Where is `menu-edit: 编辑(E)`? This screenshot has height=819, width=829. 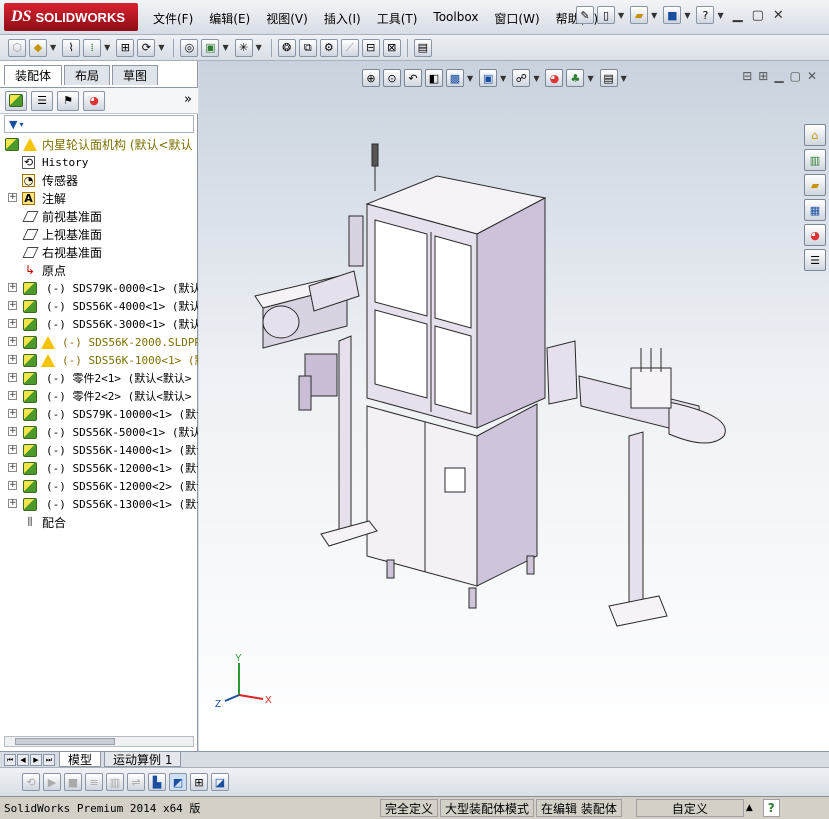
menu-edit: 编辑(E) is located at coordinates (229, 18).